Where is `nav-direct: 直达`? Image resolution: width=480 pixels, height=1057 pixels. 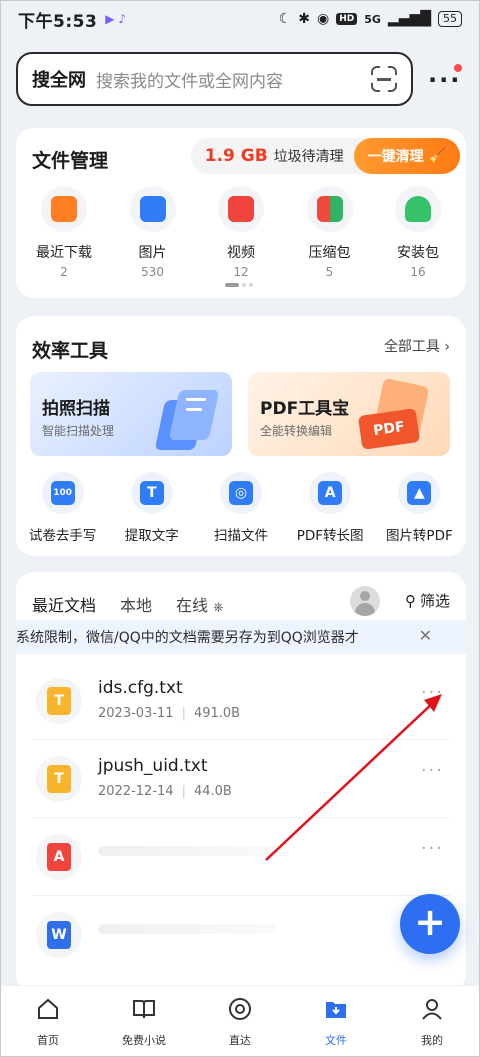
nav-direct: 直达 is located at coordinates (240, 1022).